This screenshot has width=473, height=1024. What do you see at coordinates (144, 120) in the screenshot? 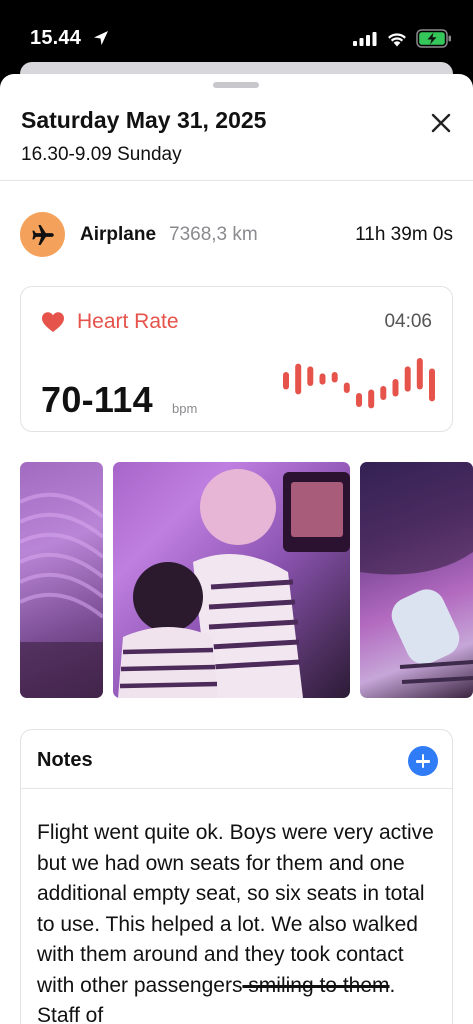
I see `page-title: Saturday May 31, 2025` at bounding box center [144, 120].